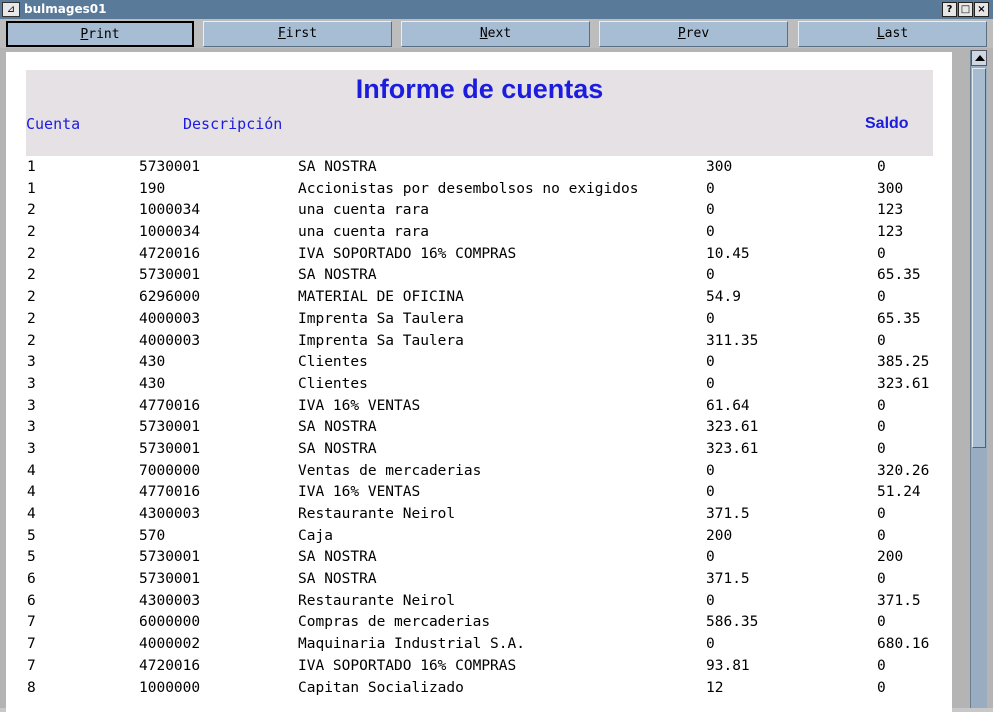 The height and width of the screenshot is (712, 993). I want to click on close-icon: ×, so click(981, 9).